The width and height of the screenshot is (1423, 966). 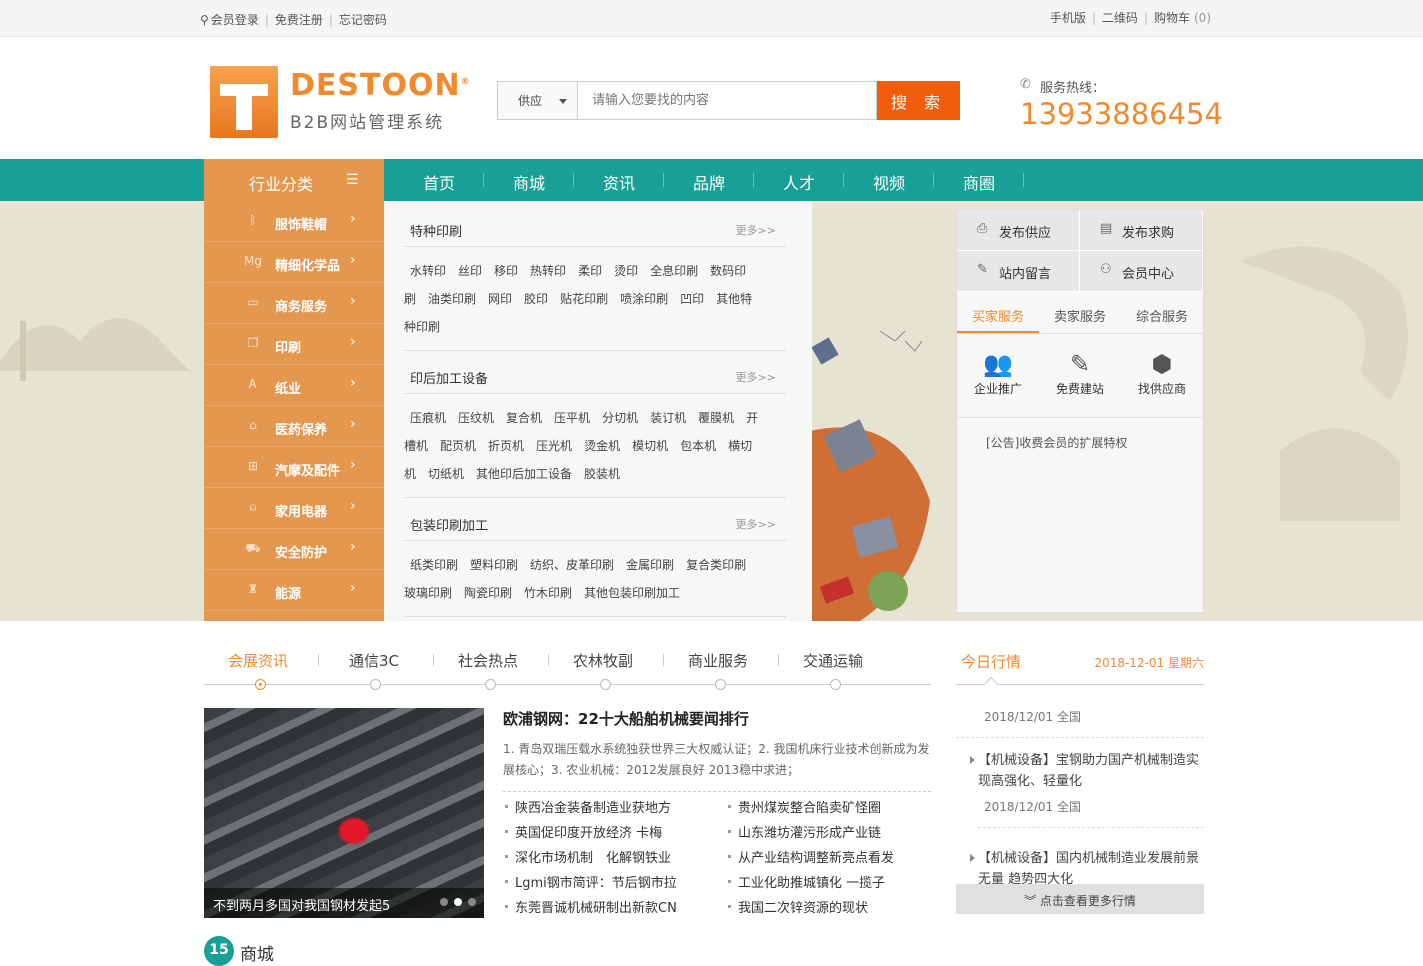 What do you see at coordinates (524, 418) in the screenshot?
I see `subcategory-link: 复合机` at bounding box center [524, 418].